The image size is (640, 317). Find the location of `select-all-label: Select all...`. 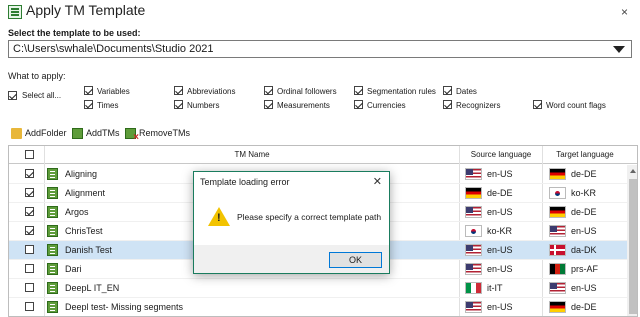

select-all-label: Select all... is located at coordinates (42, 95).